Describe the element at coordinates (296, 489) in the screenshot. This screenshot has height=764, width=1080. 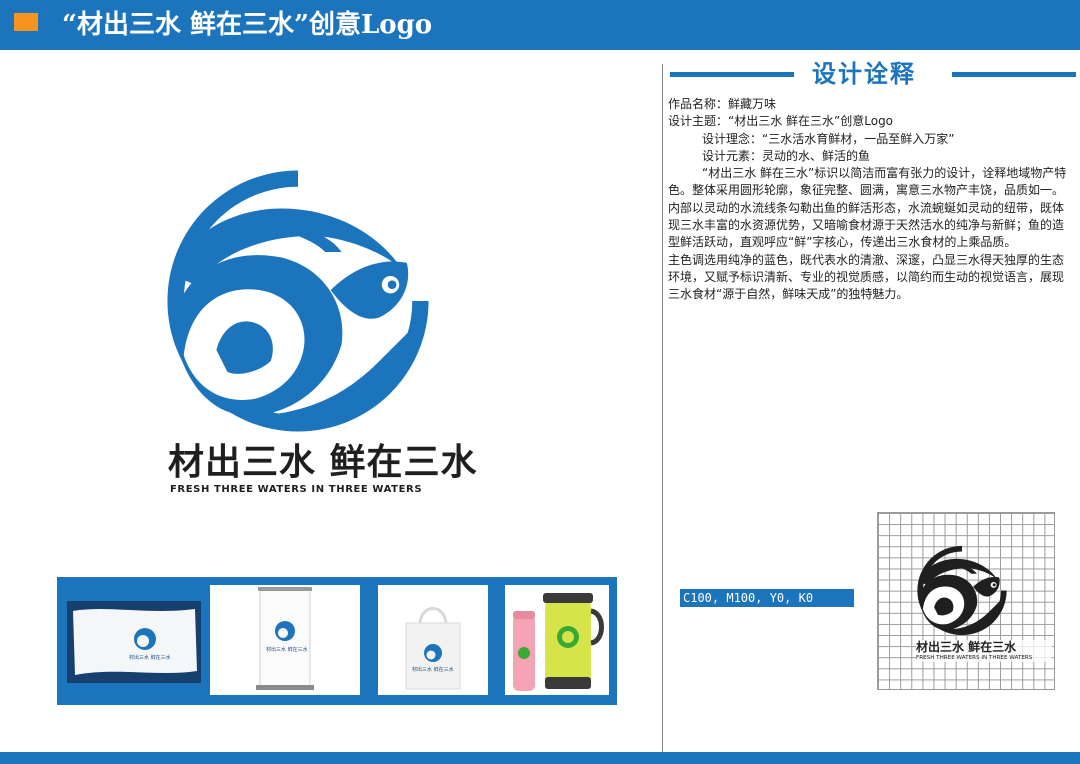
I see `brand-name-en: FRESH THREE WATERS IN THREE WATERS` at that location.